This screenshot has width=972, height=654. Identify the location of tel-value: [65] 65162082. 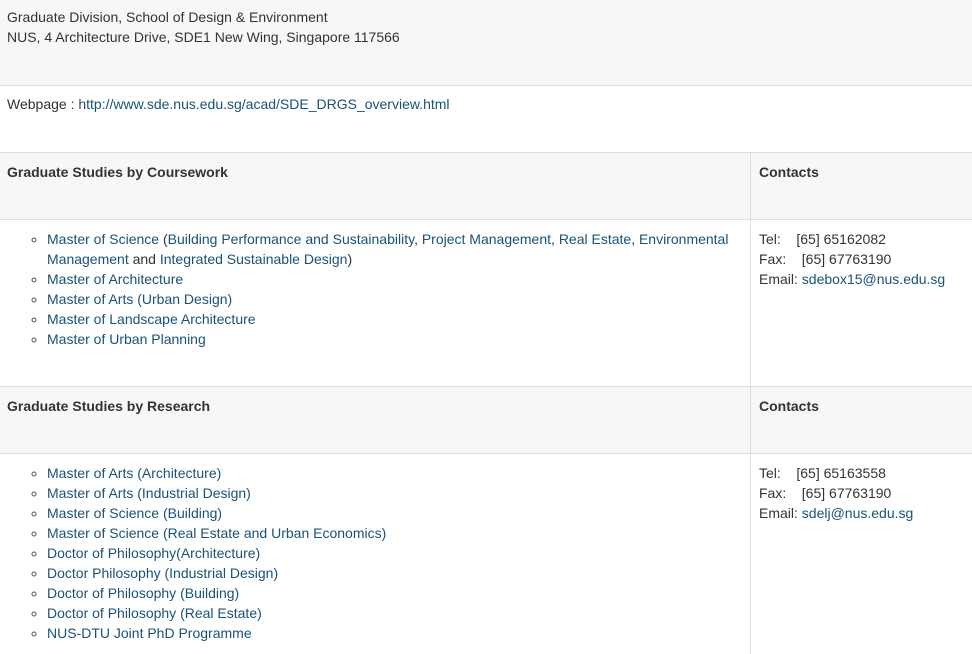
(841, 239).